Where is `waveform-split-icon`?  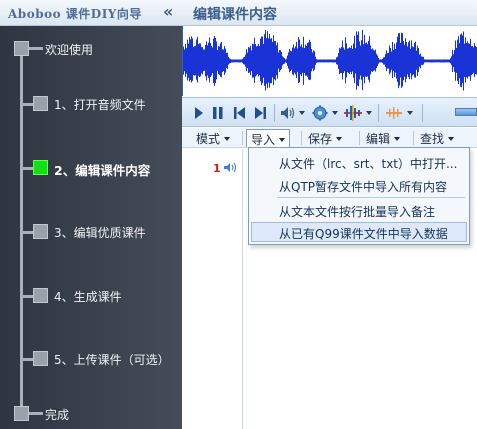
waveform-split-icon is located at coordinates (353, 113).